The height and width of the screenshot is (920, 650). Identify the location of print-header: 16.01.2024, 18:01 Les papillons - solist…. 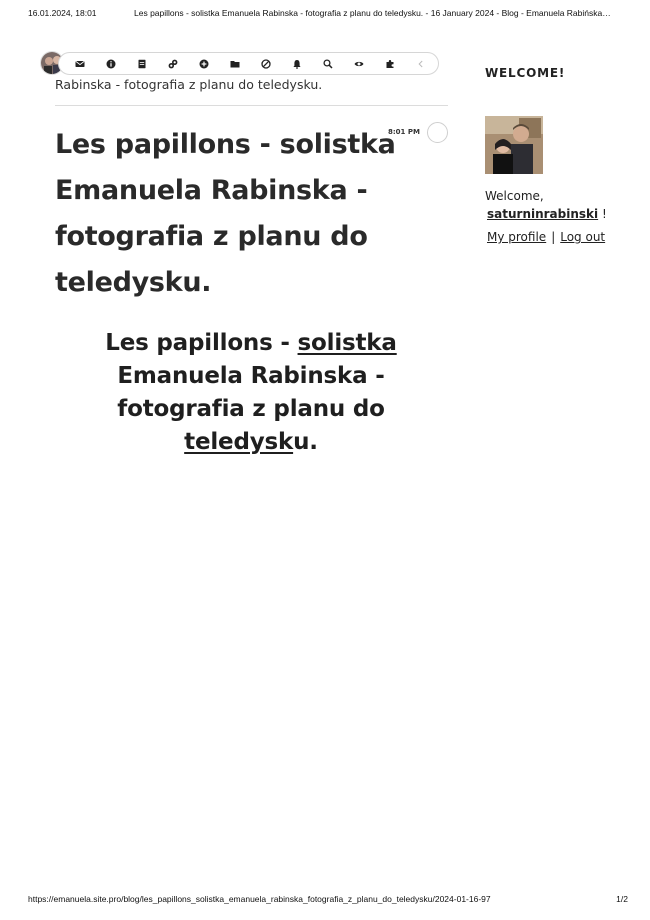
(328, 15).